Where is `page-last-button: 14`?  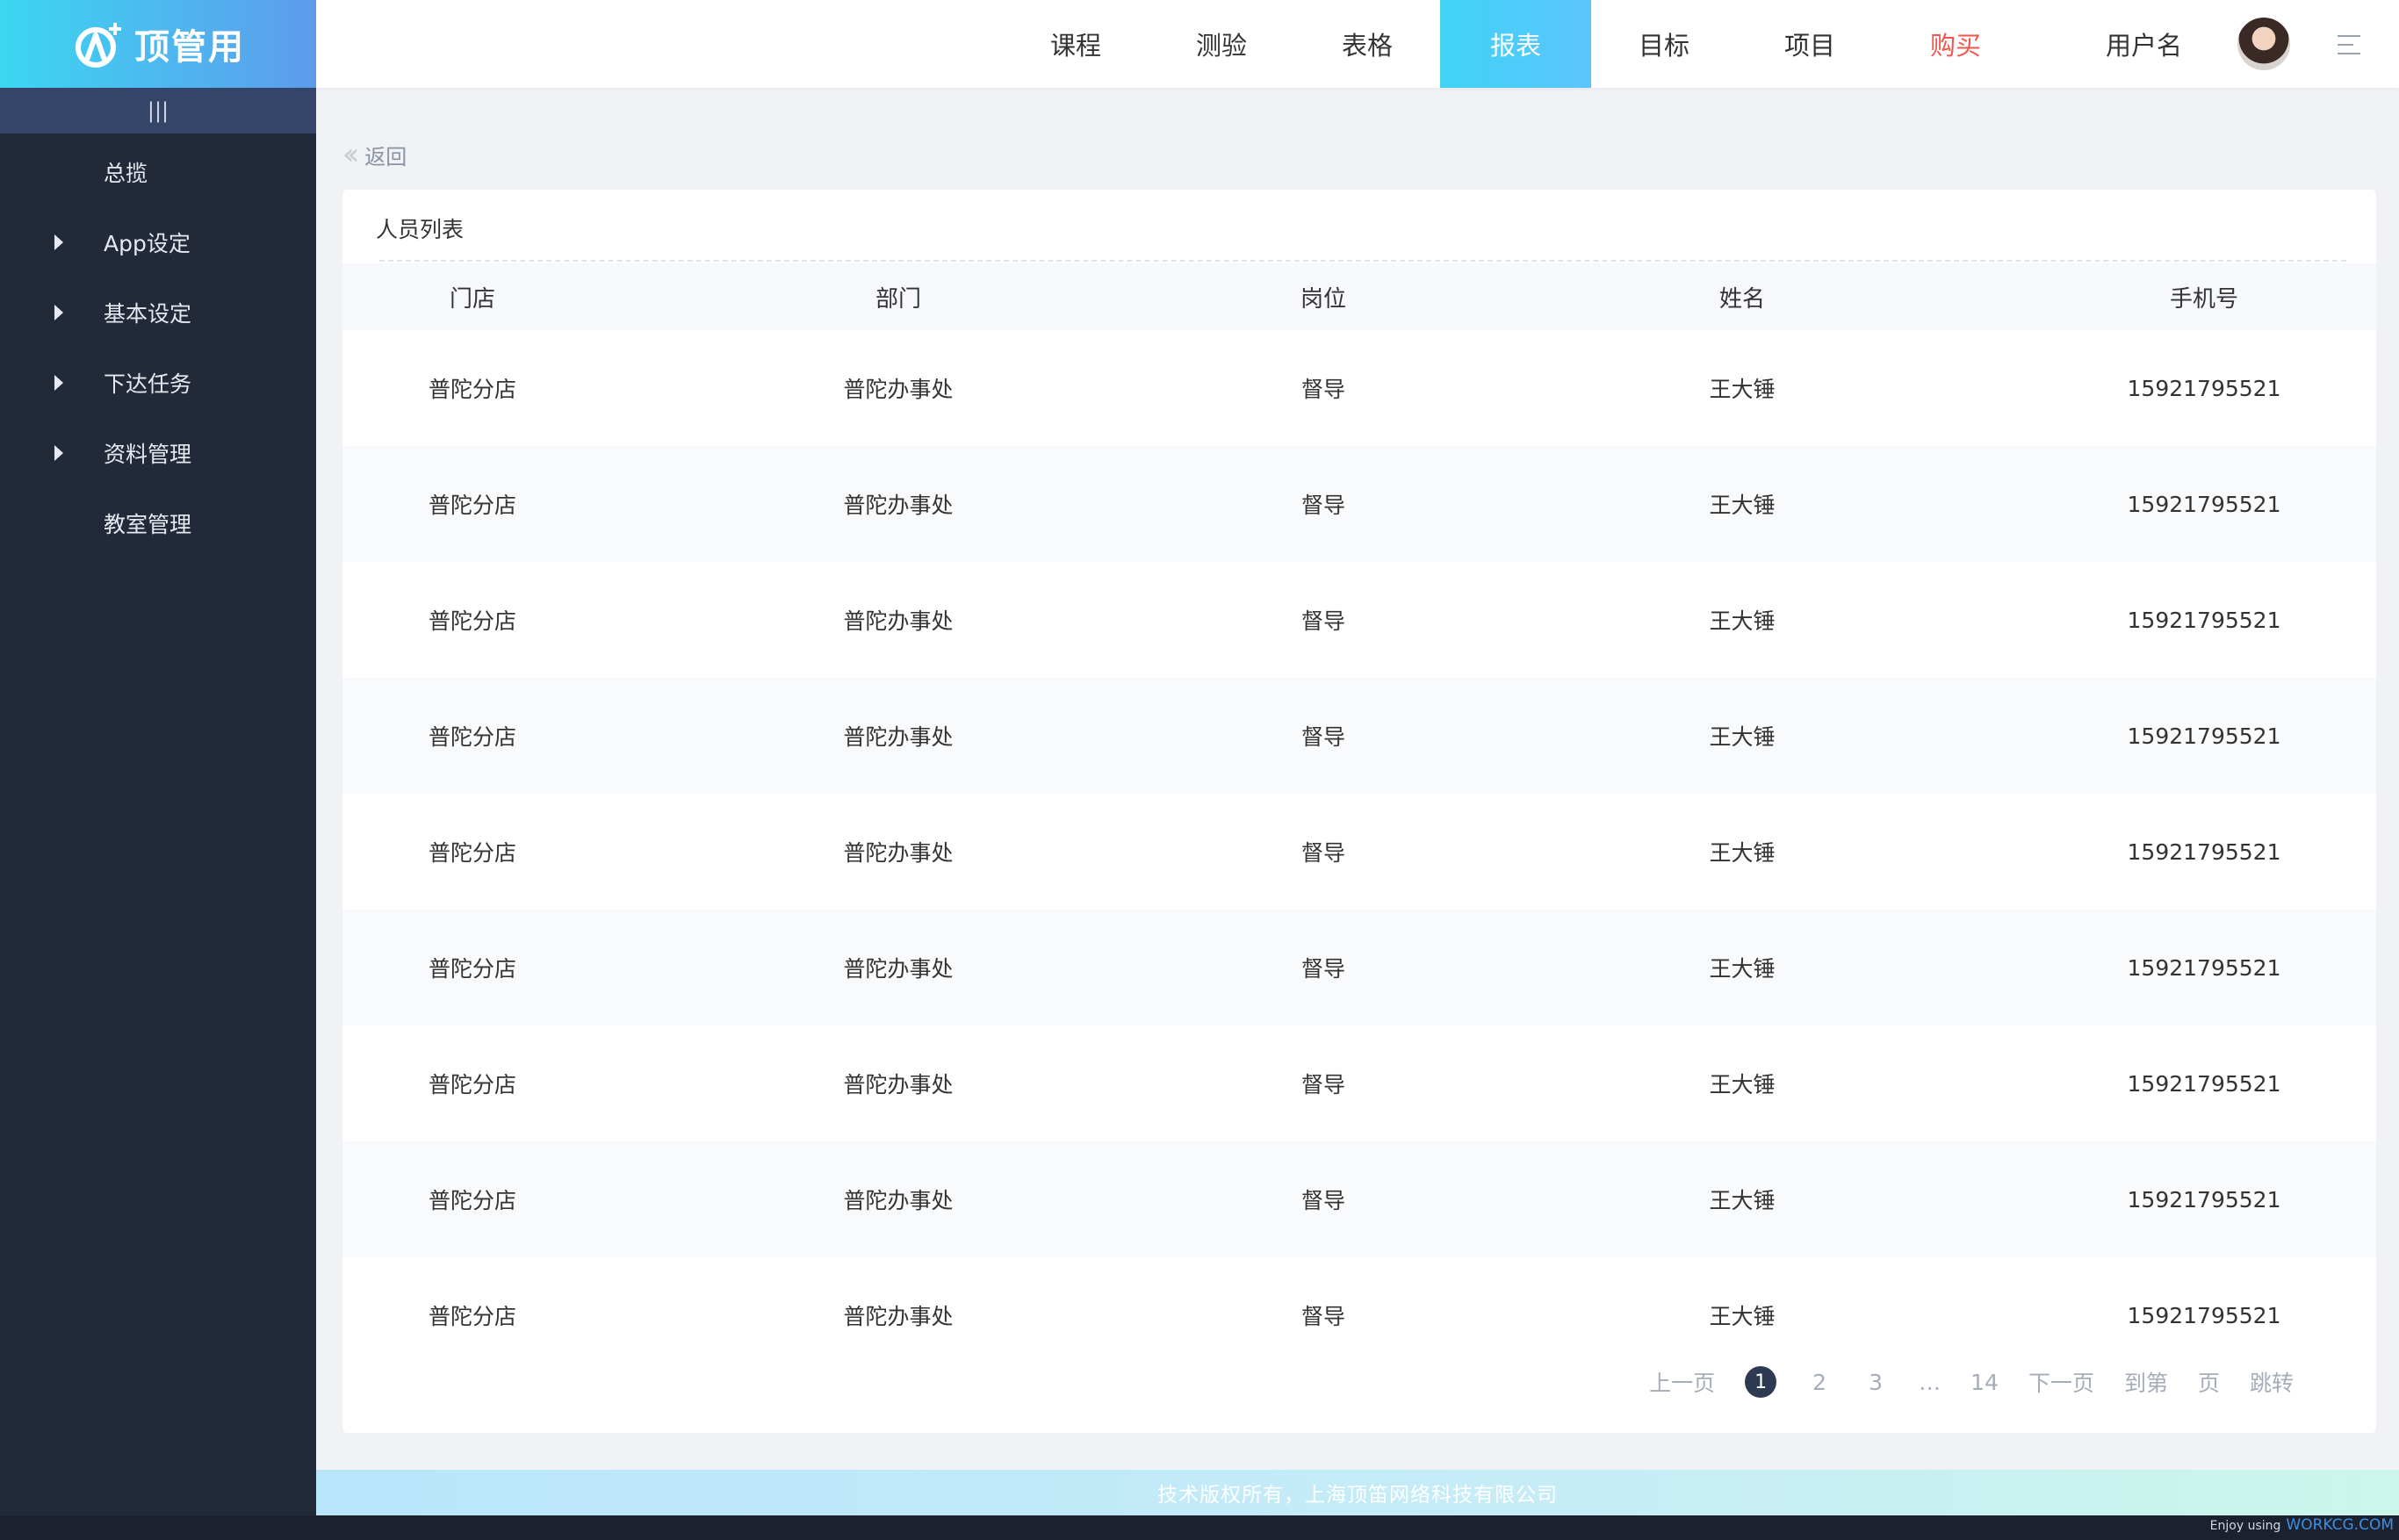
page-last-button: 14 is located at coordinates (1984, 1382).